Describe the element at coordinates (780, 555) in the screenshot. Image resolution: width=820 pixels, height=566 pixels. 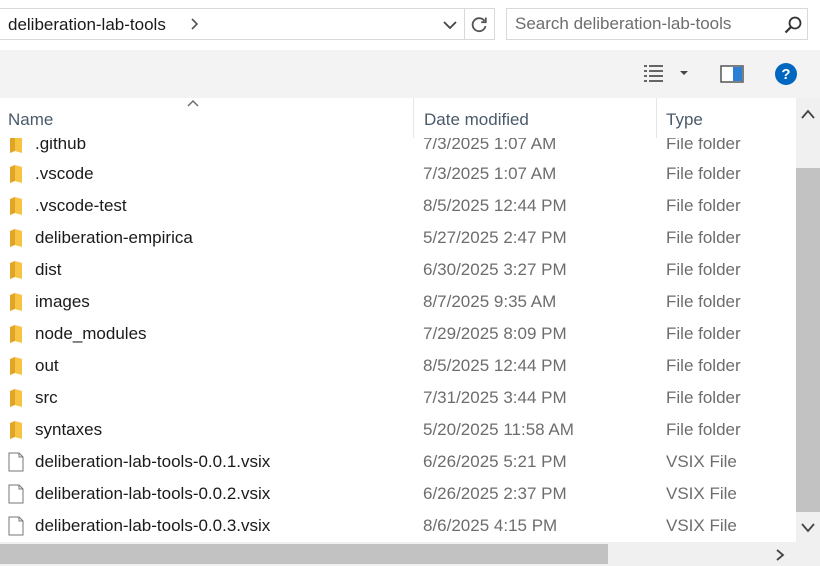
I see `scroll-right-icon` at that location.